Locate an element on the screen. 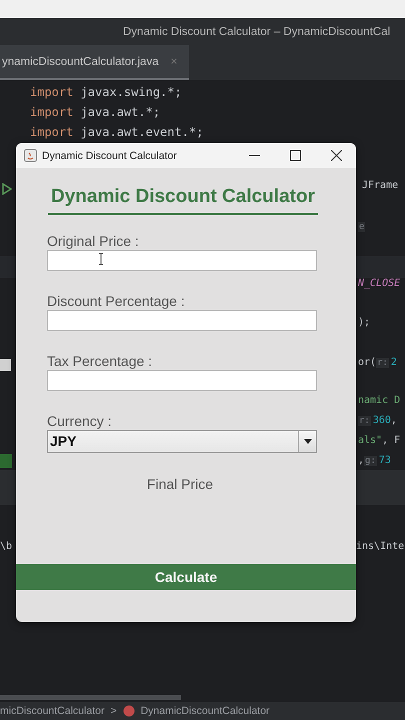  run-icon is located at coordinates (7, 189).